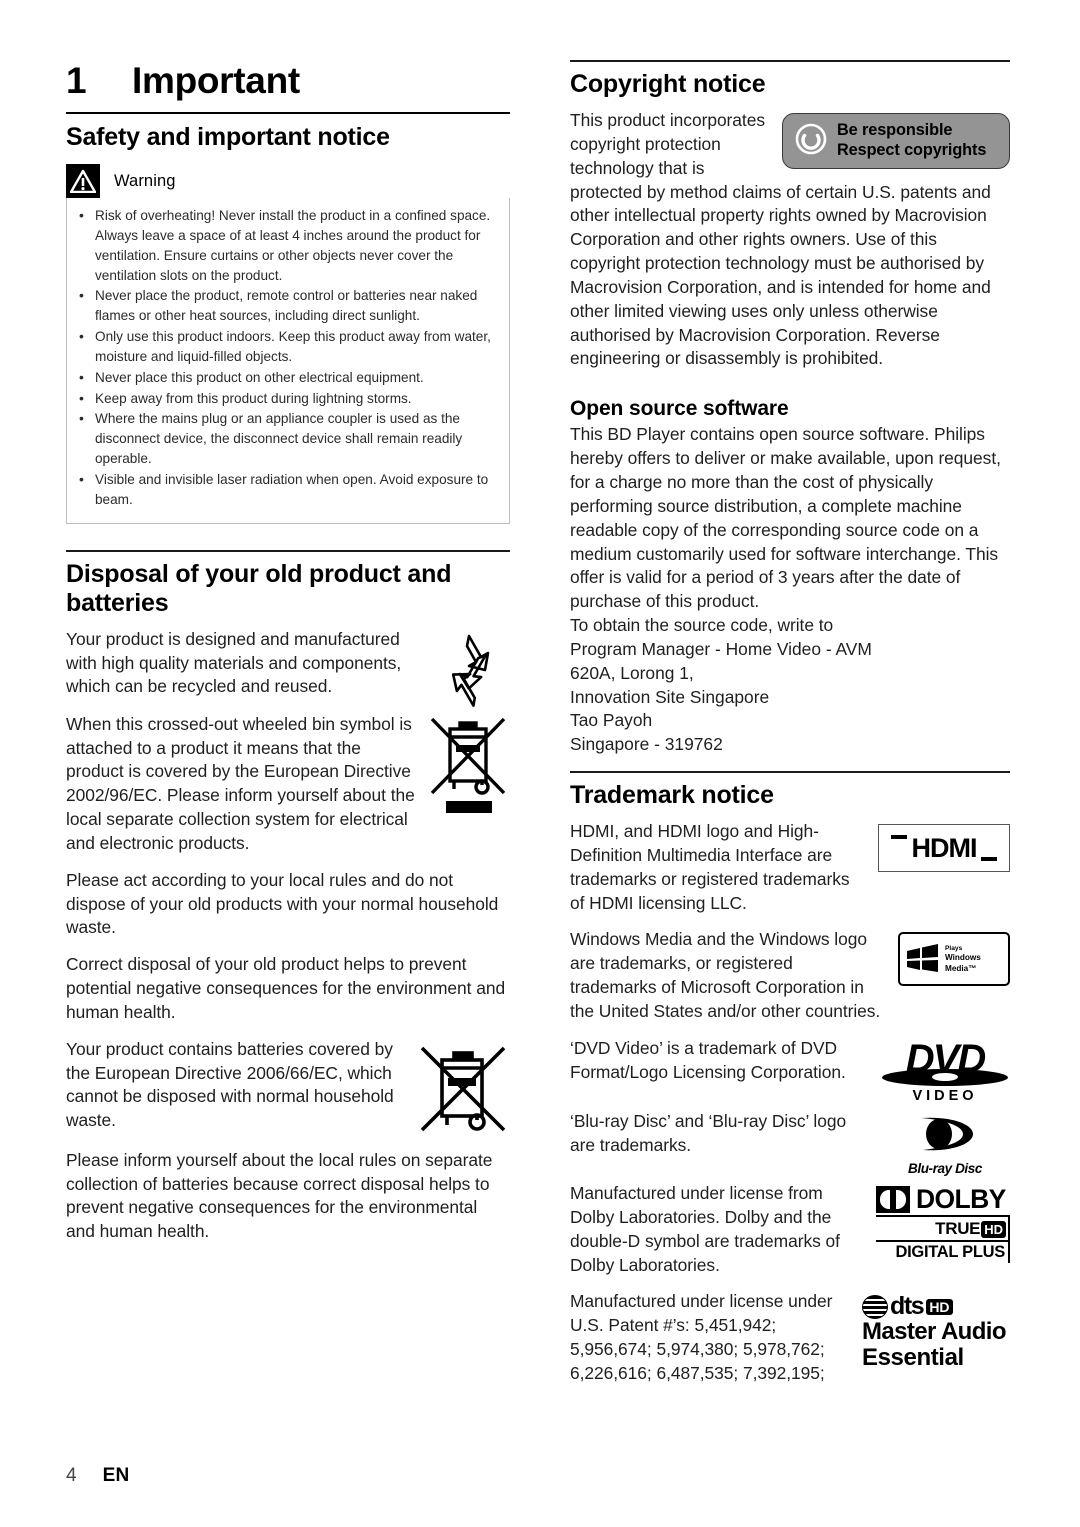 The image size is (1080, 1527). What do you see at coordinates (958, 1229) in the screenshot?
I see `dolby-true-word: TRUE` at bounding box center [958, 1229].